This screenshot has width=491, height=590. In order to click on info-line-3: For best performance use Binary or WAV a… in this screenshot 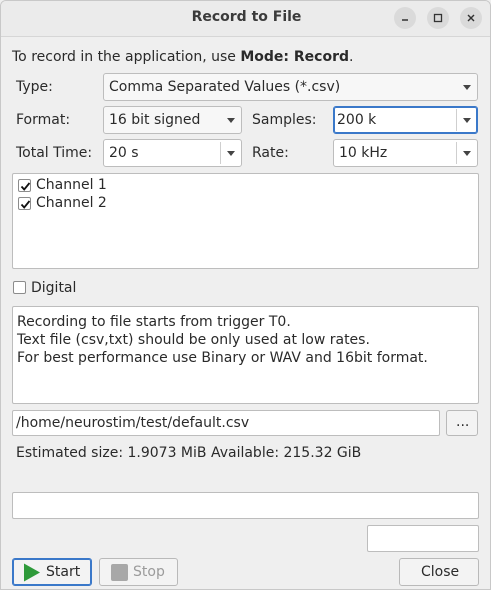, I will do `click(222, 358)`.